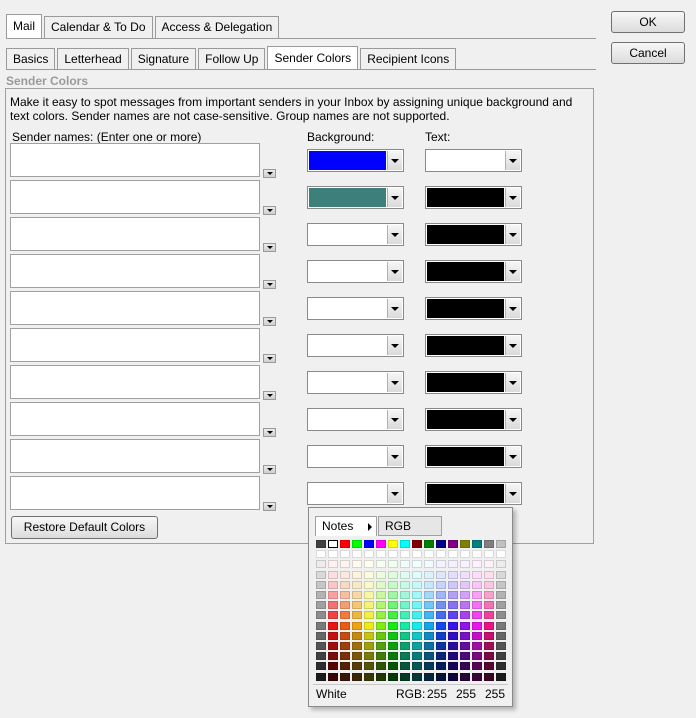 Image resolution: width=696 pixels, height=718 pixels. I want to click on tab-recipient-icons: Recipient Icons, so click(408, 59).